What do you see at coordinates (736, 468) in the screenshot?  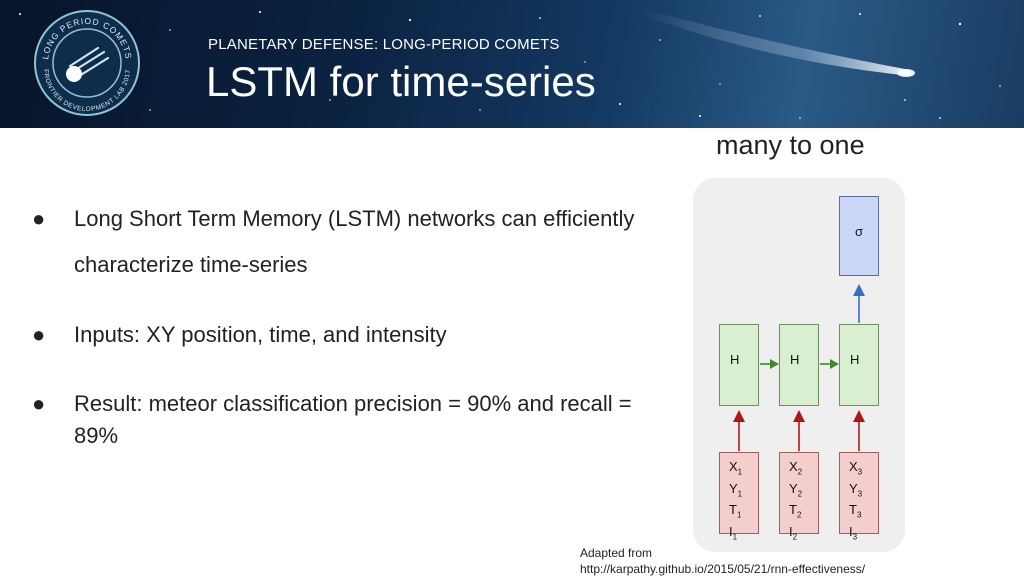 I see `input-x: X1` at bounding box center [736, 468].